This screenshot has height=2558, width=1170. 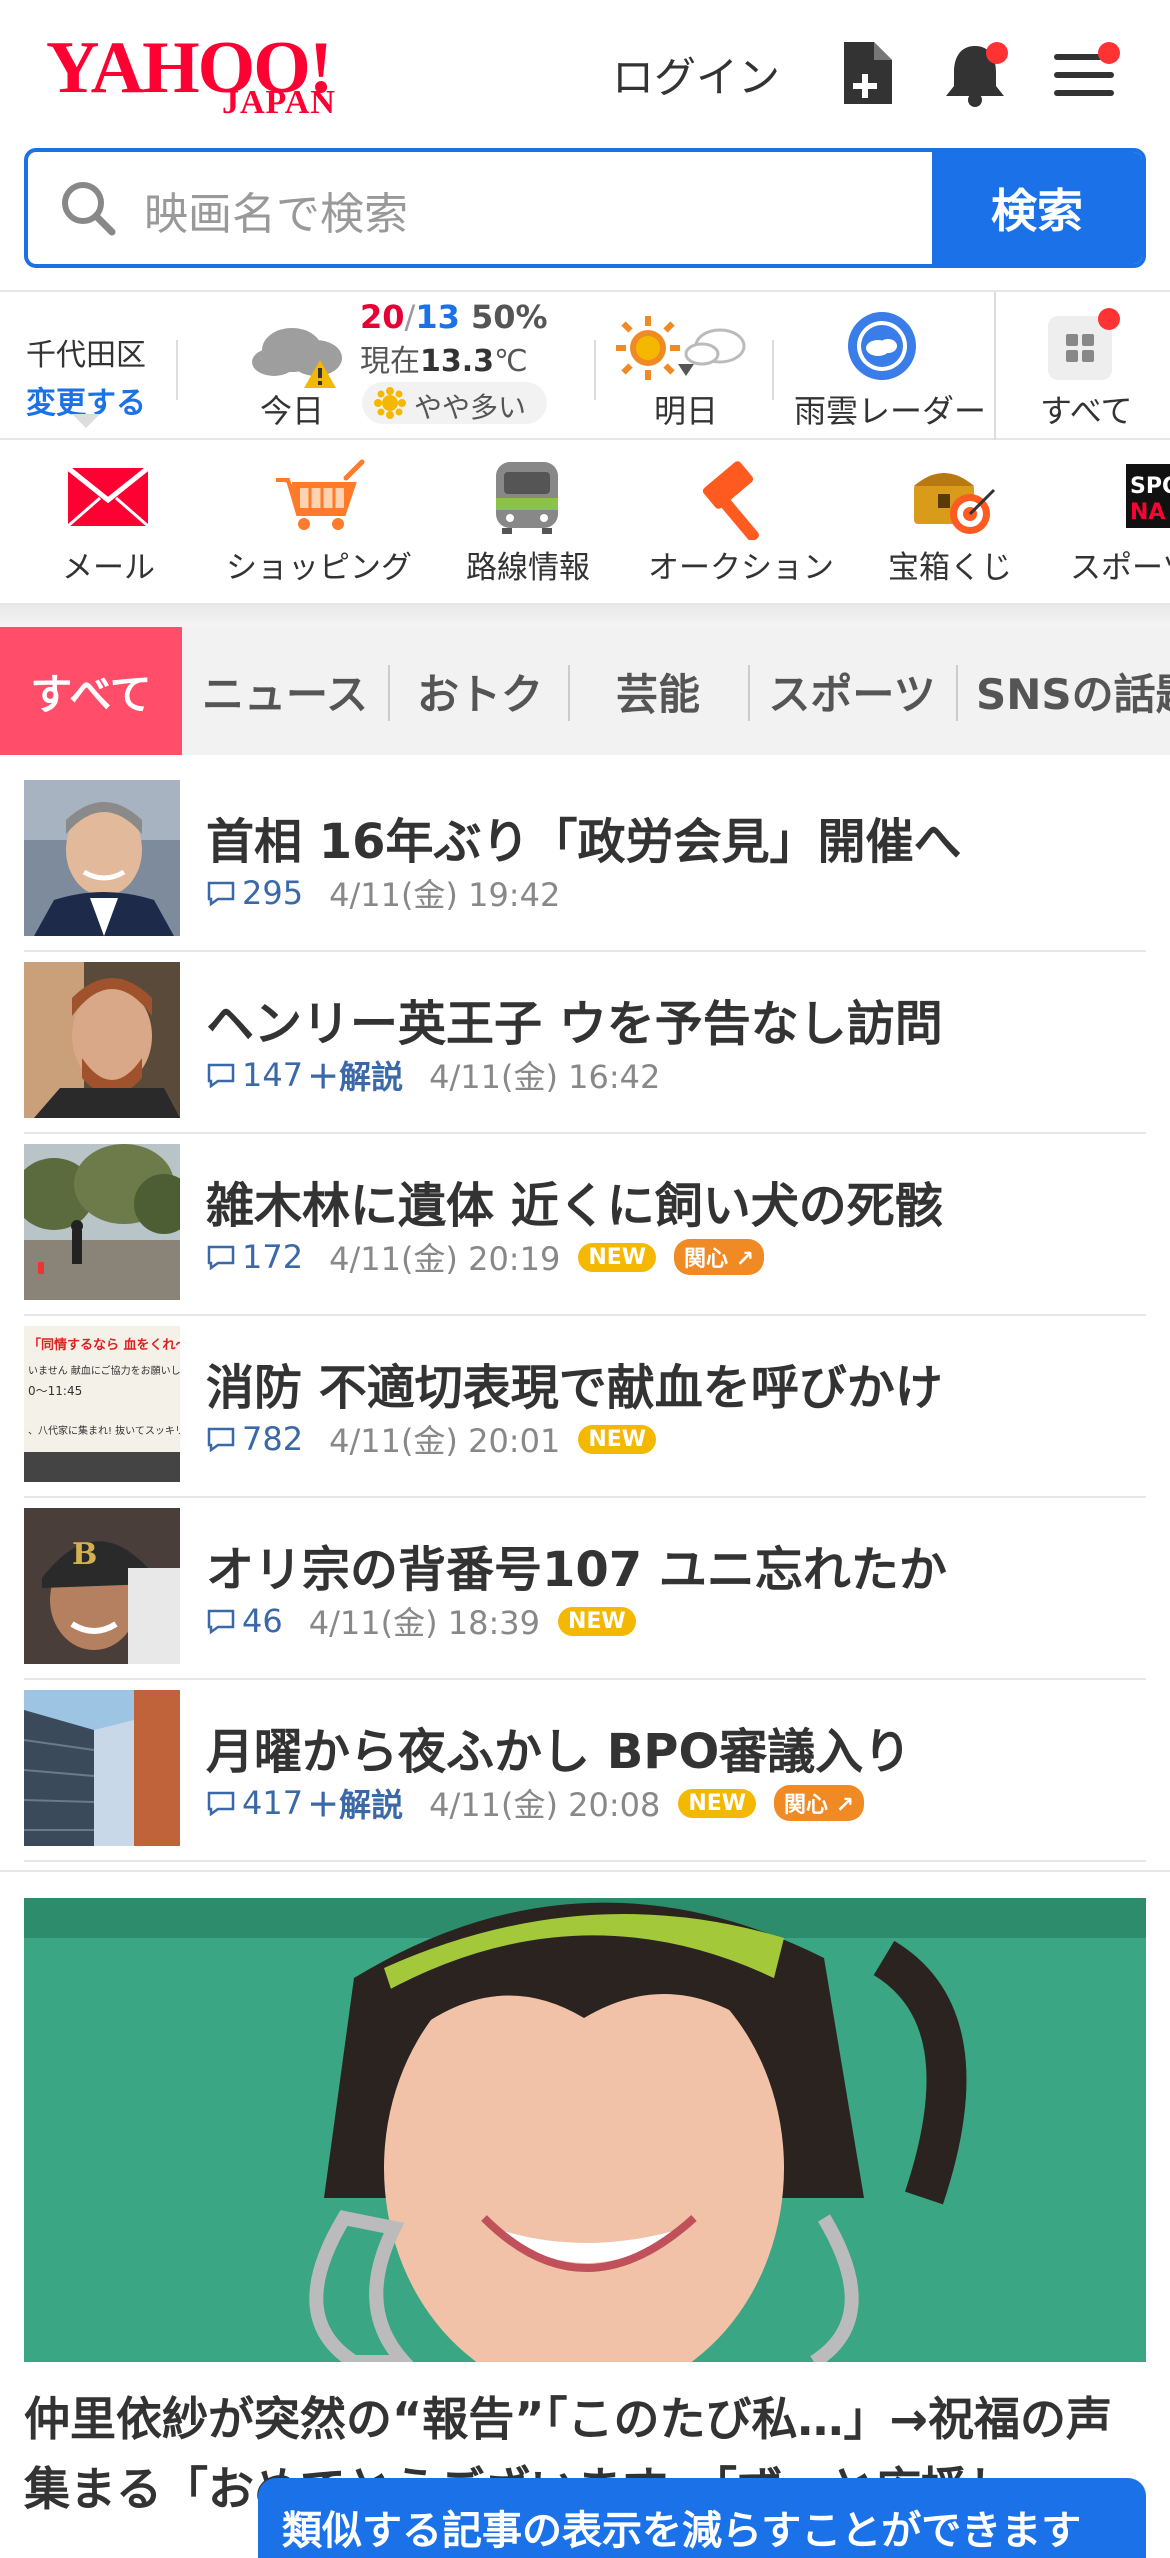 I want to click on auction-hammer-icon, so click(x=743, y=501).